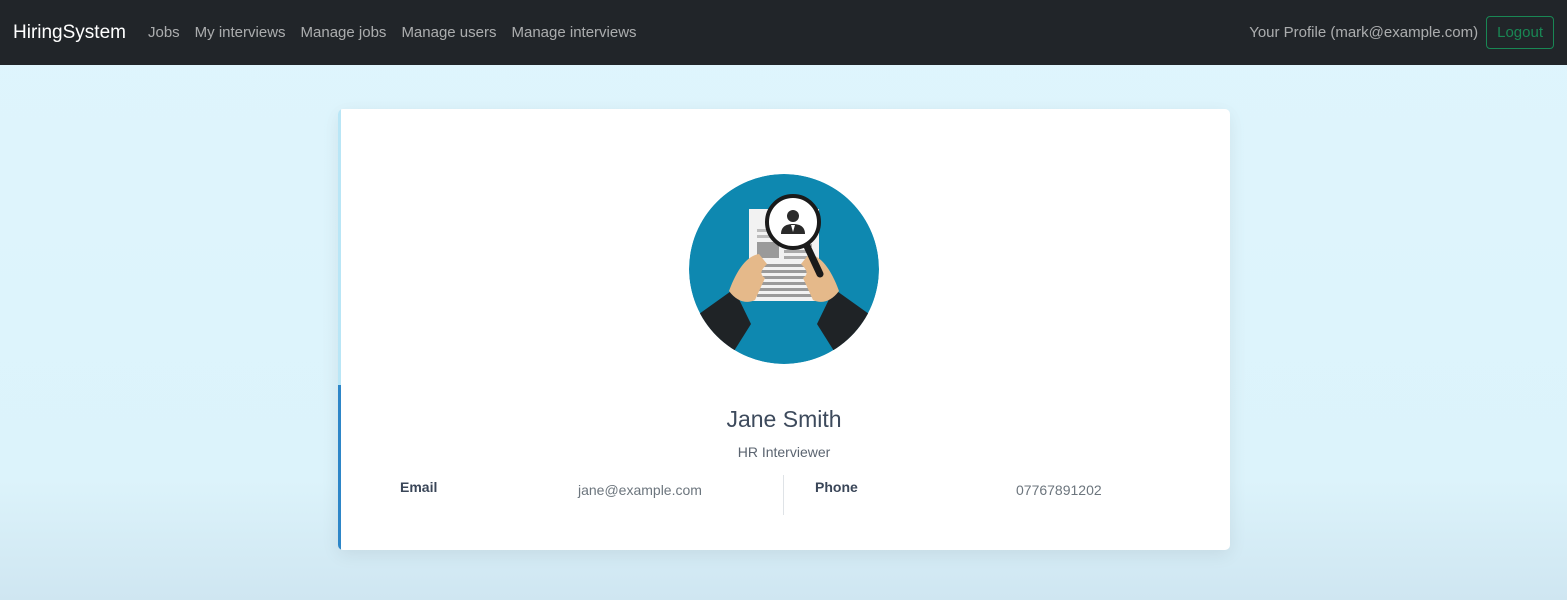 Image resolution: width=1567 pixels, height=600 pixels. What do you see at coordinates (419, 487) in the screenshot?
I see `email-label: Email` at bounding box center [419, 487].